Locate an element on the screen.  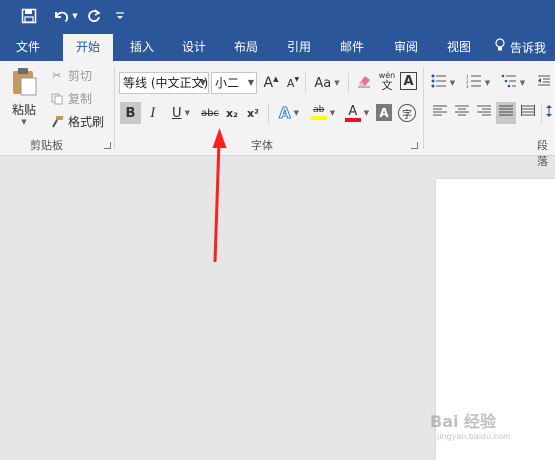
annotation-arrow is located at coordinates (219, 195).